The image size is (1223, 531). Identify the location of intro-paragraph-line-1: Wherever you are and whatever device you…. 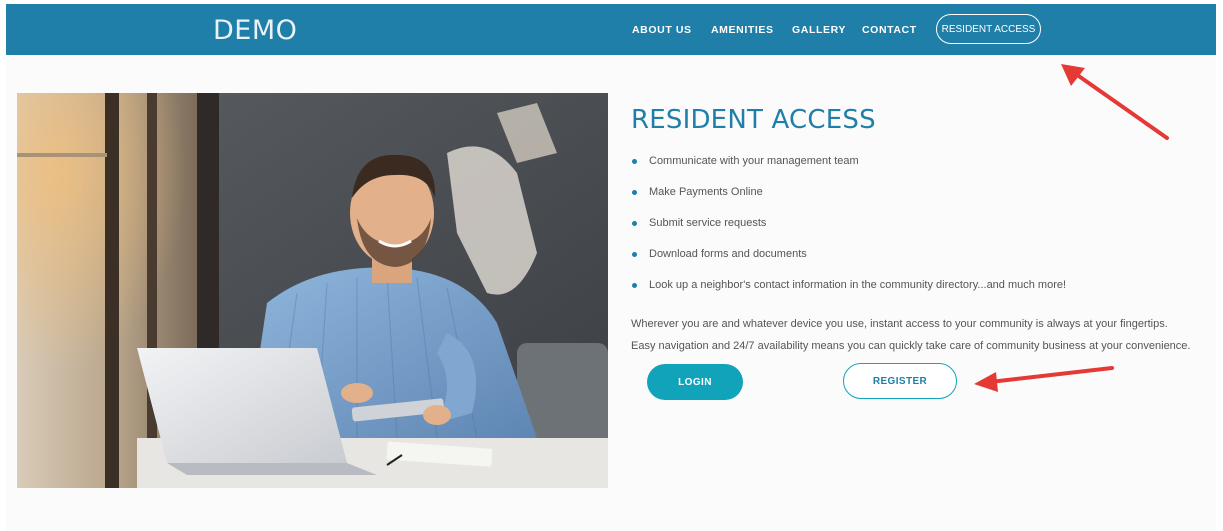
(899, 324).